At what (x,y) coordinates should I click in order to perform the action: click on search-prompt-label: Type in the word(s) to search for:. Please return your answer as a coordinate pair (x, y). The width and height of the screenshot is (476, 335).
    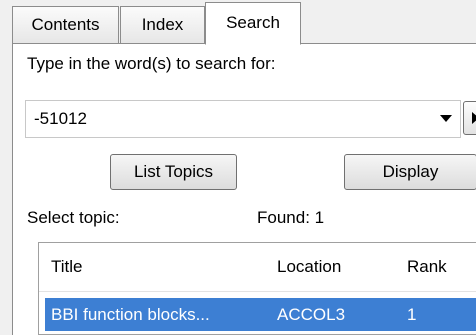
    Looking at the image, I should click on (151, 63).